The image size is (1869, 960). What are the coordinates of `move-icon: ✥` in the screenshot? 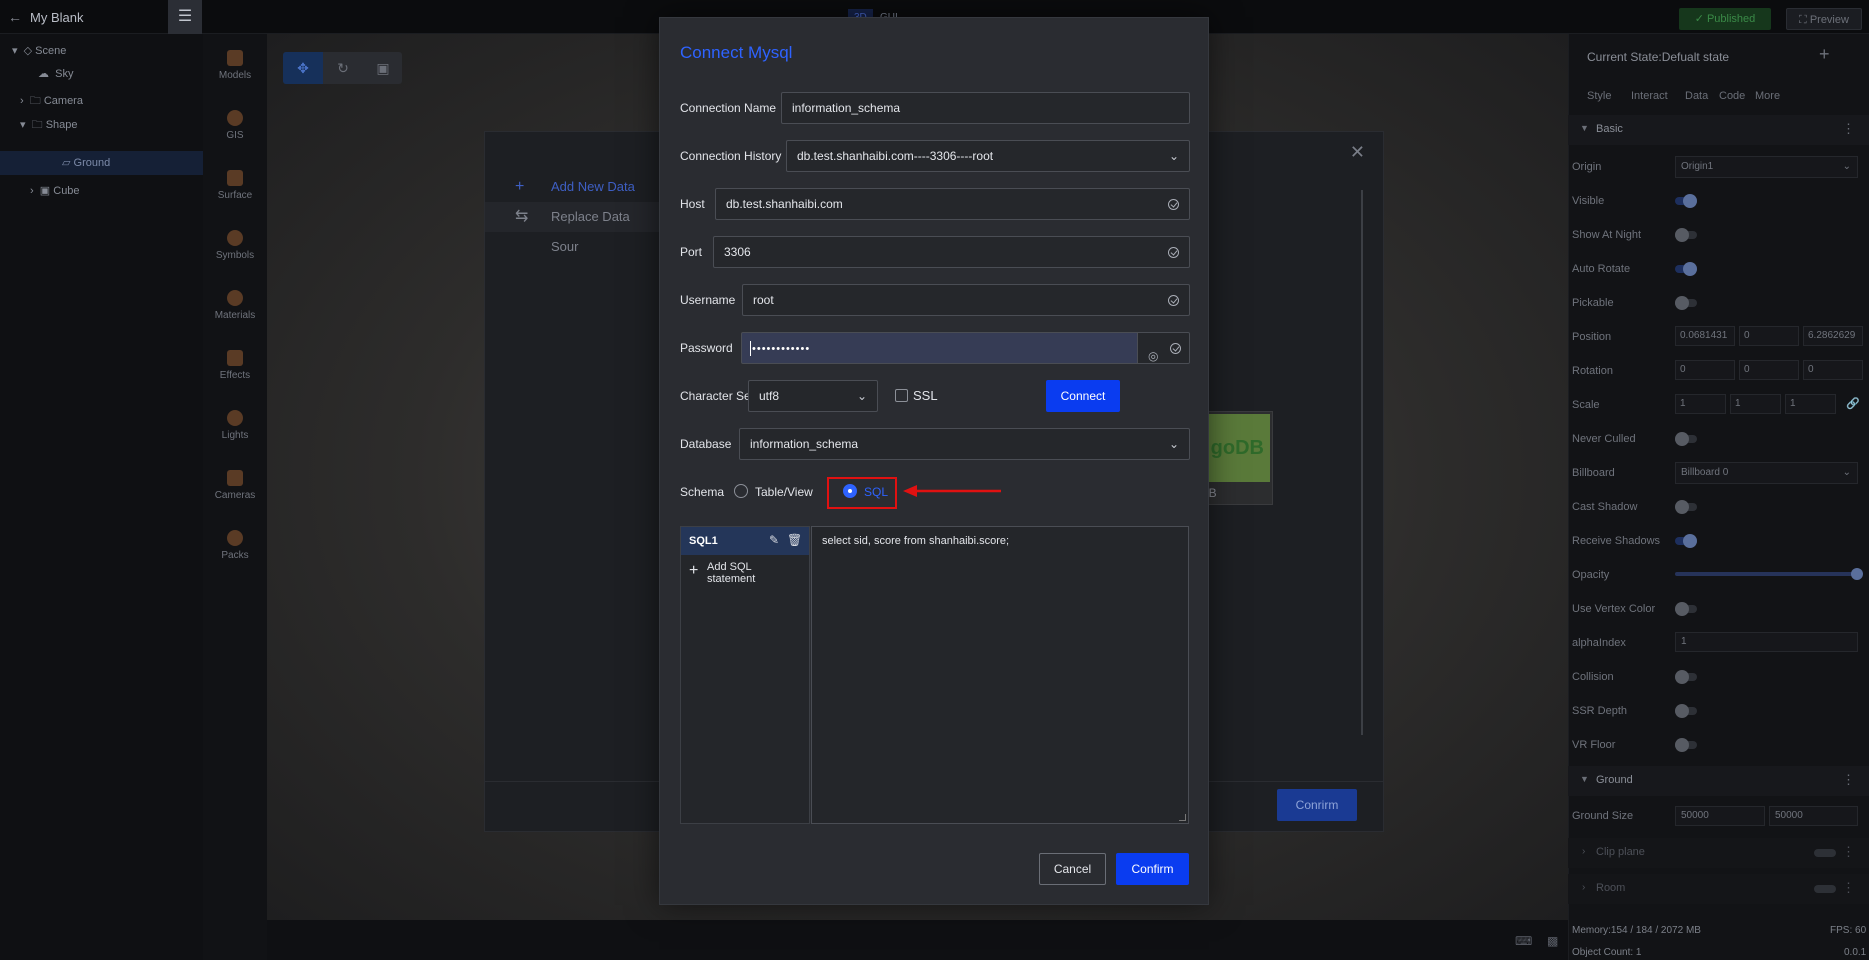 It's located at (303, 68).